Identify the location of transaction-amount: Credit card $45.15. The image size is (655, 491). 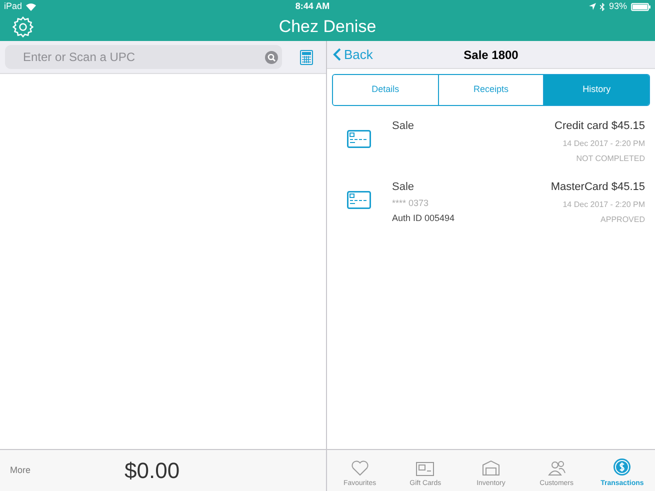
(599, 126).